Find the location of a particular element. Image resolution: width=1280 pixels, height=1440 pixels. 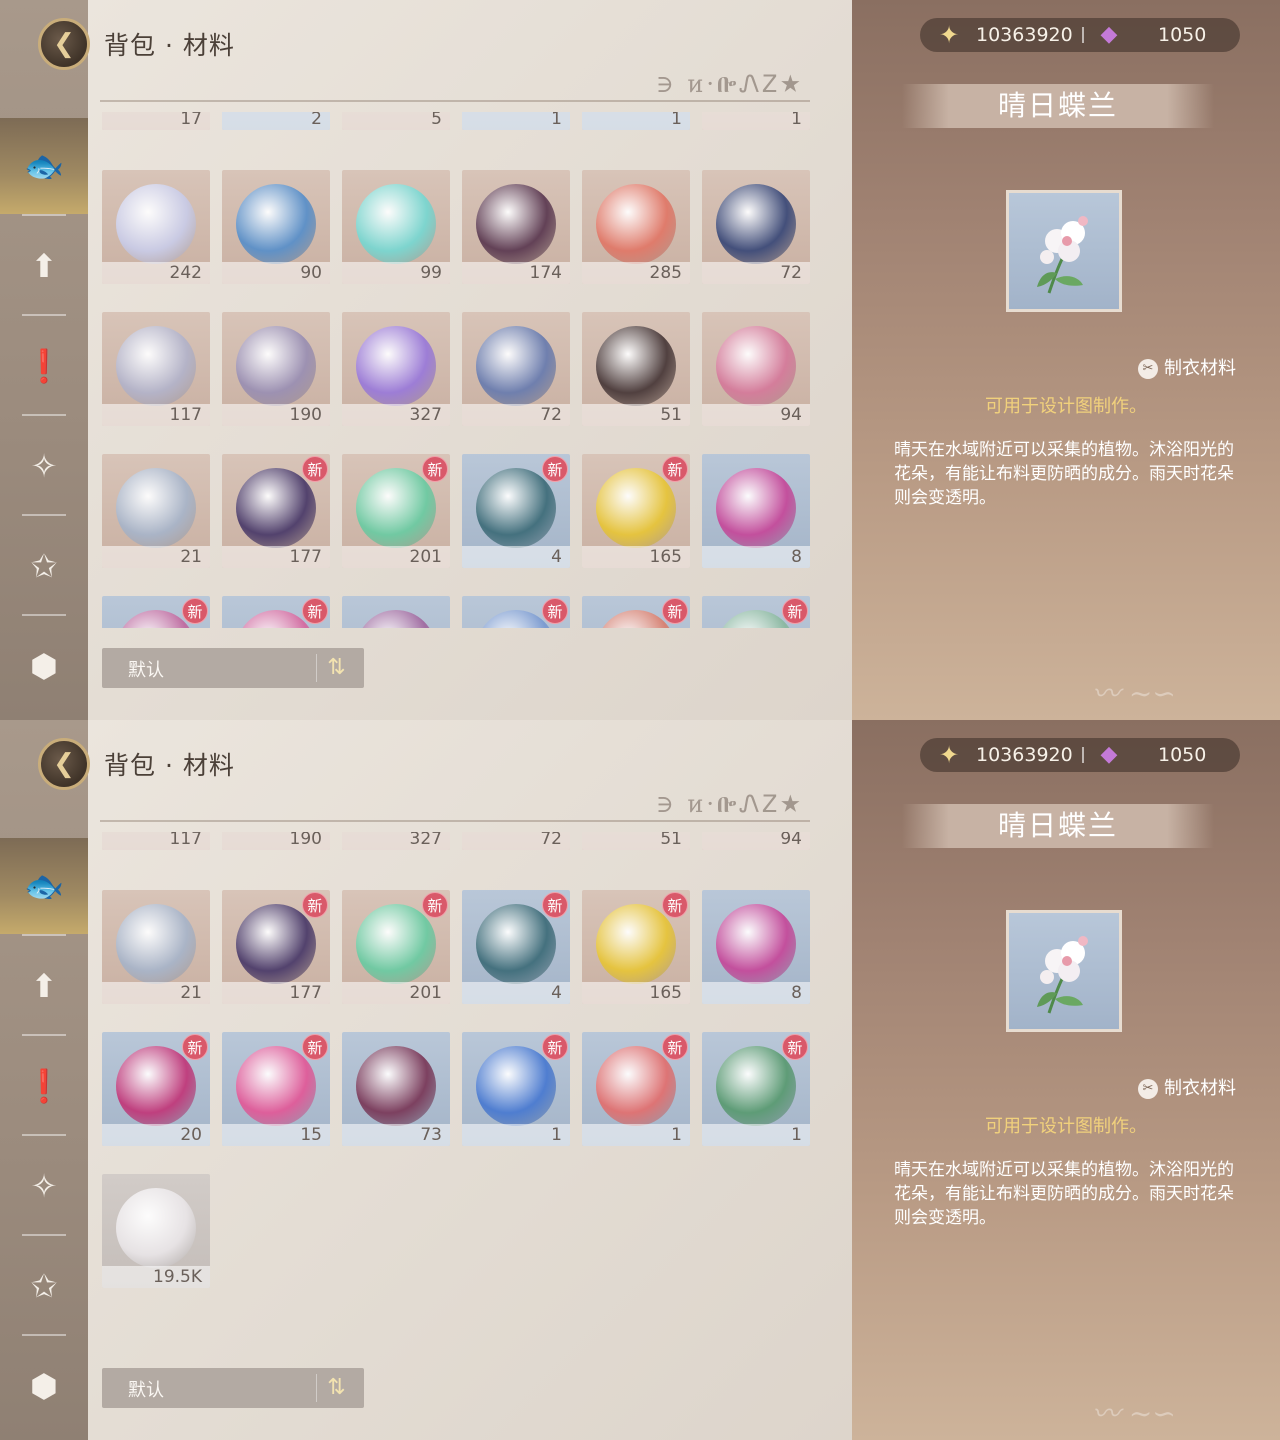

inventory-item: 5 is located at coordinates (396, 121).